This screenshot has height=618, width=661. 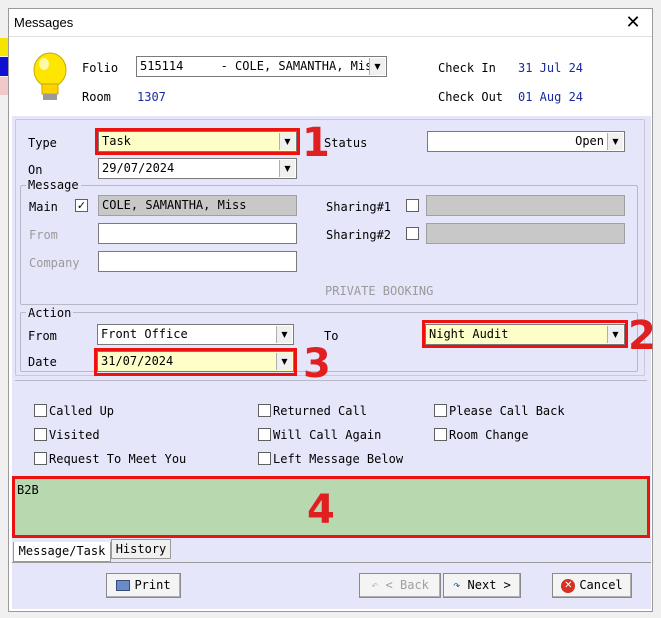 What do you see at coordinates (633, 23) in the screenshot?
I see `close-icon: ✕` at bounding box center [633, 23].